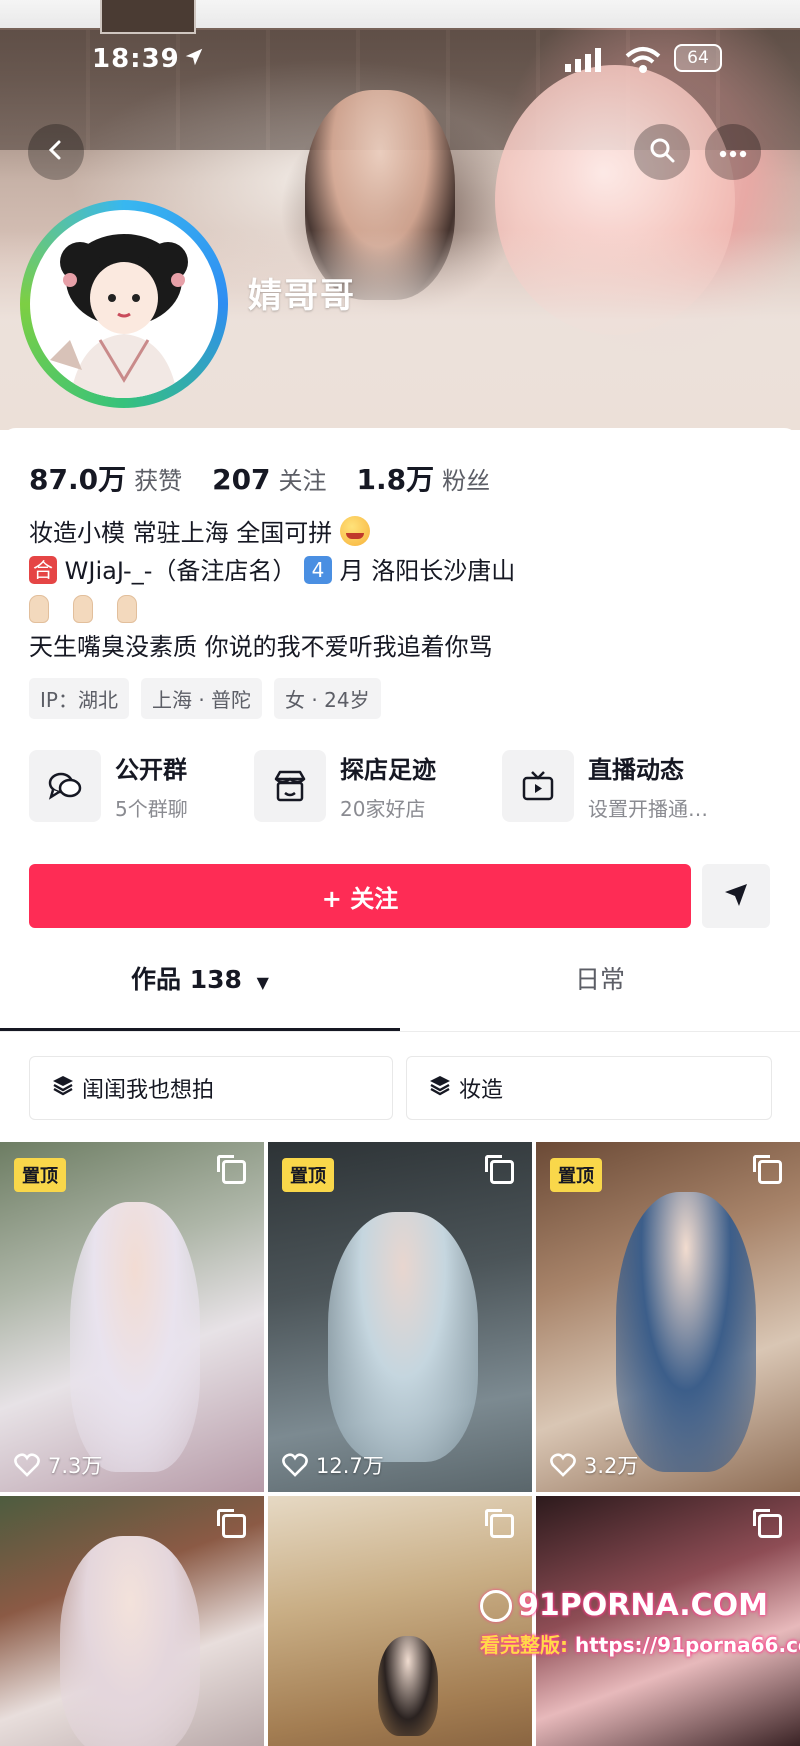 The width and height of the screenshot is (800, 1746). I want to click on search-button, so click(662, 152).